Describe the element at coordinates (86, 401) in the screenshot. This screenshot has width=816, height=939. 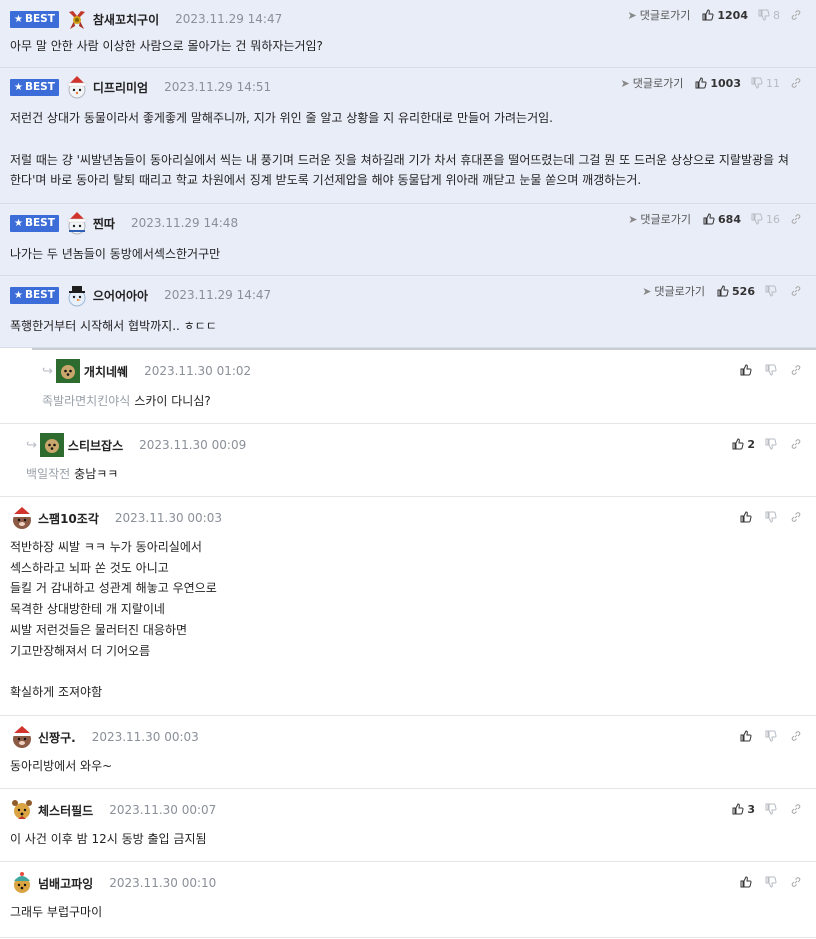
I see `mention: 족발라면치킨야식` at that location.